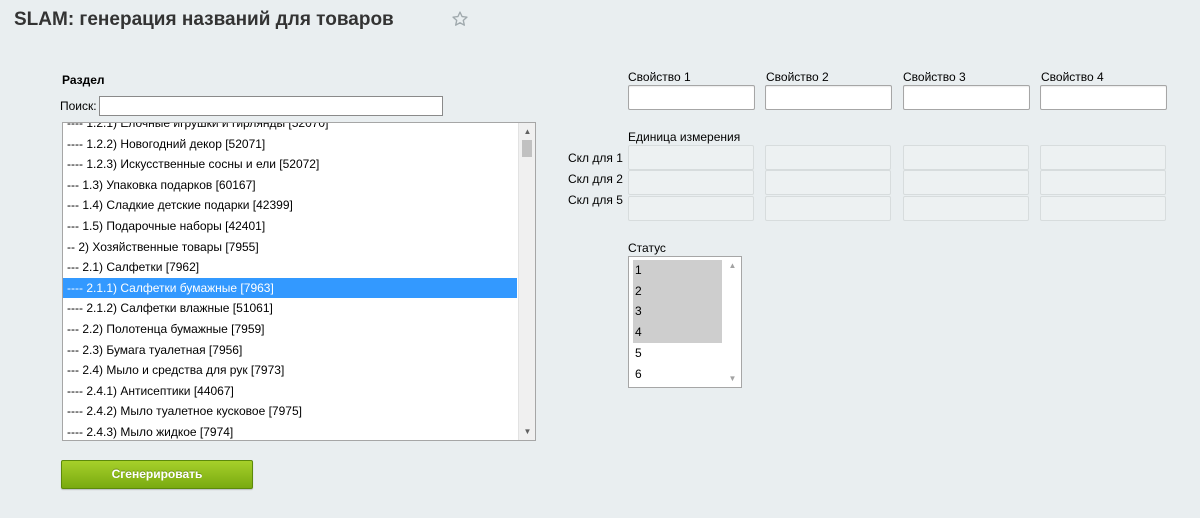 This screenshot has width=1200, height=518. What do you see at coordinates (691, 97) in the screenshot?
I see `property-1-input` at bounding box center [691, 97].